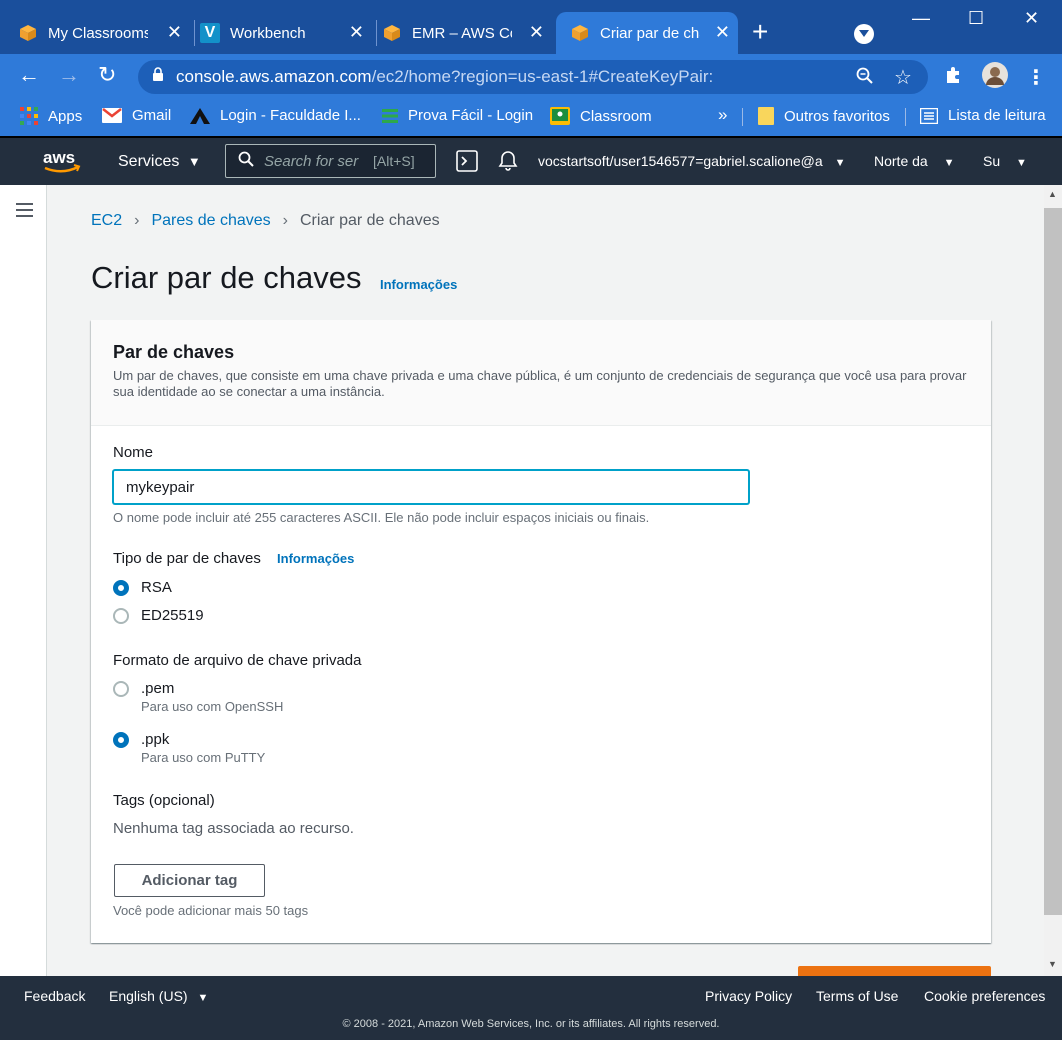 The image size is (1062, 1040). I want to click on zoom-icon, so click(865, 78).